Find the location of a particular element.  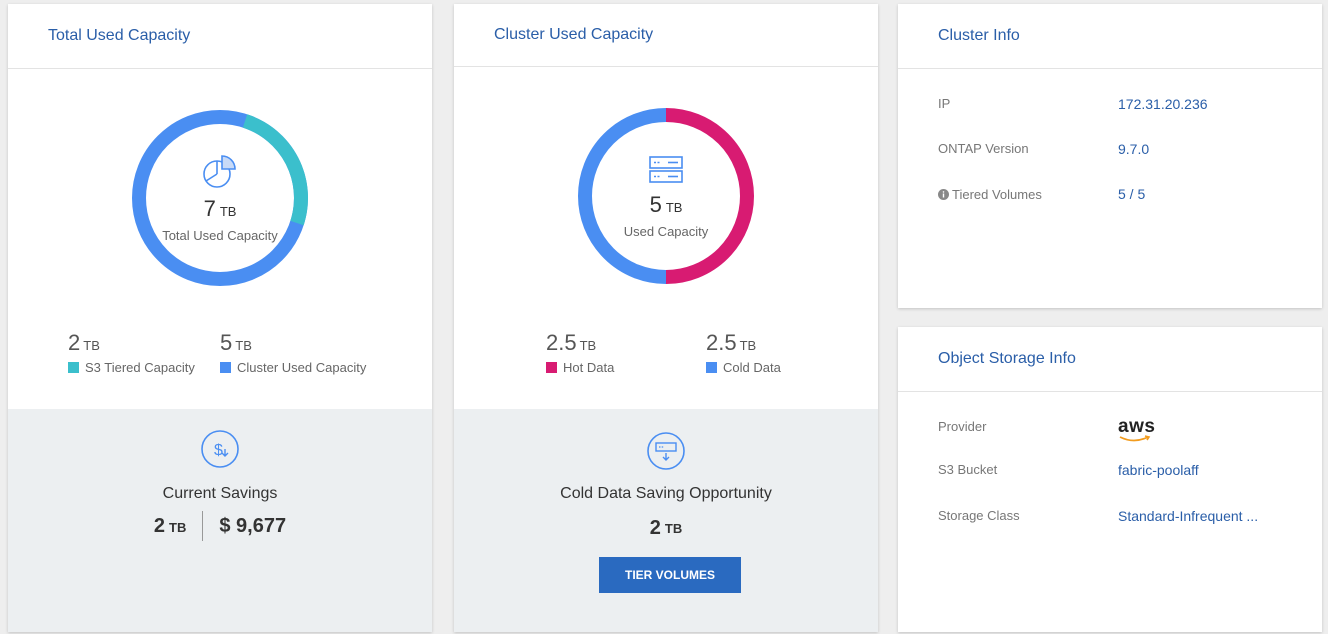

cluster-used-swatch is located at coordinates (225, 367).